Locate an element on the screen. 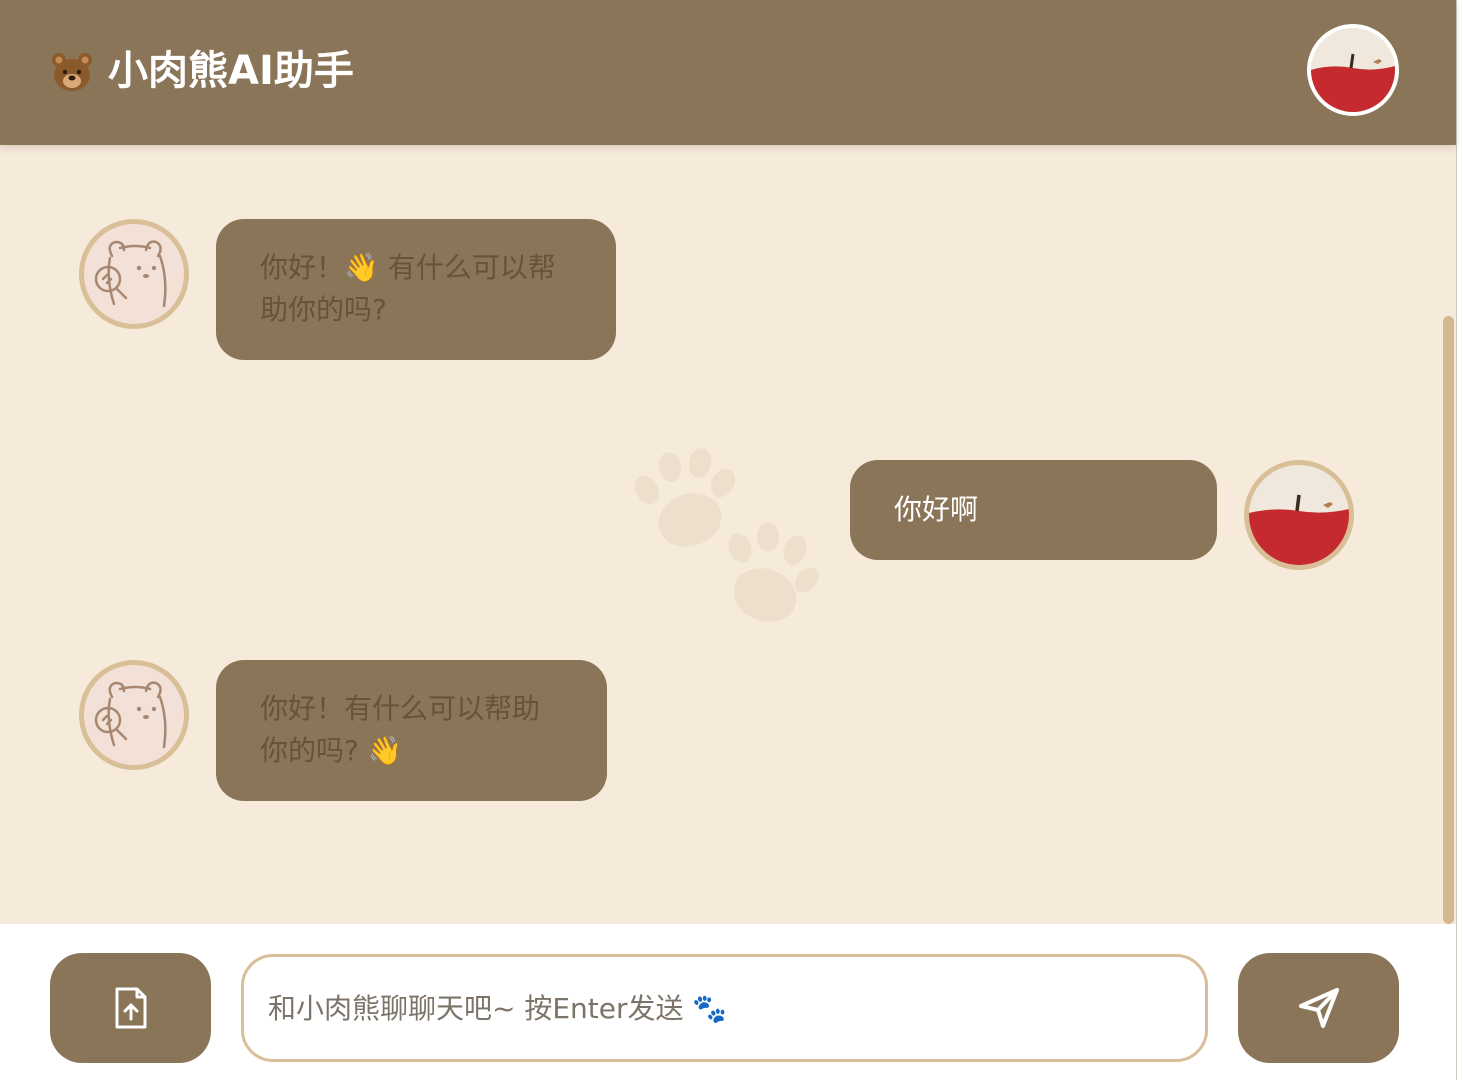 This screenshot has height=1080, width=1463. app-header: 小肉熊AI助手 is located at coordinates (728, 72).